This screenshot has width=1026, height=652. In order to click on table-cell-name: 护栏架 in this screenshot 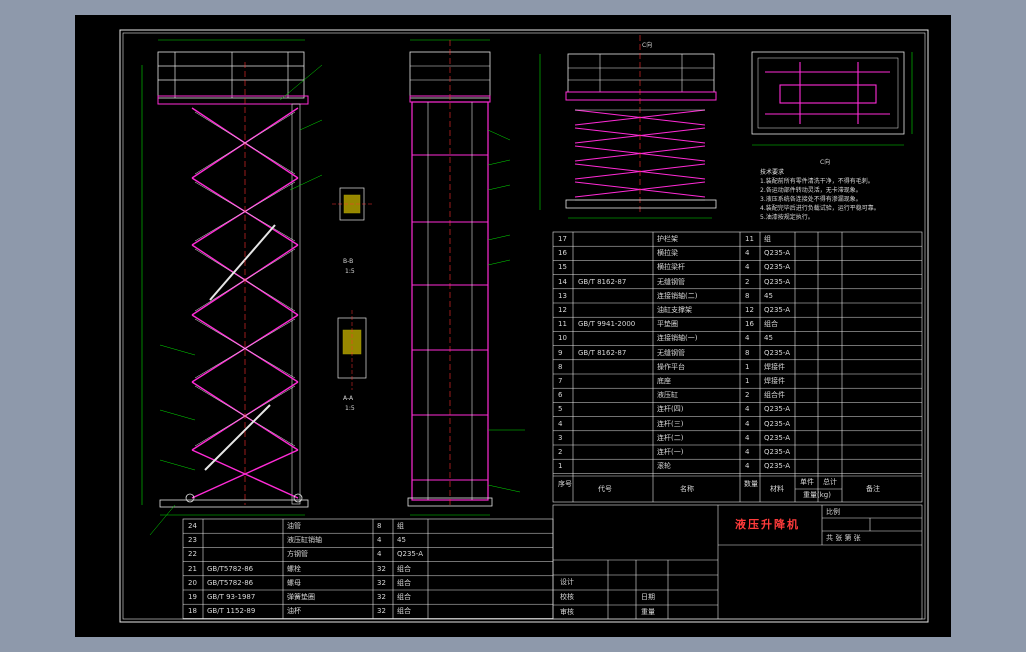, I will do `click(667, 239)`.